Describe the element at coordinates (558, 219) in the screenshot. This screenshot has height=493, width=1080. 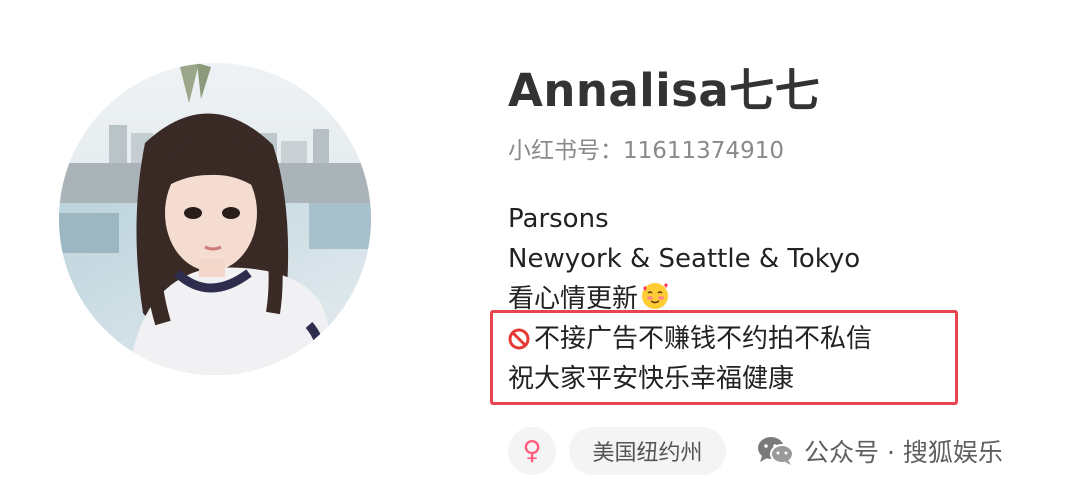
I see `bio-line-1: Parsons` at that location.